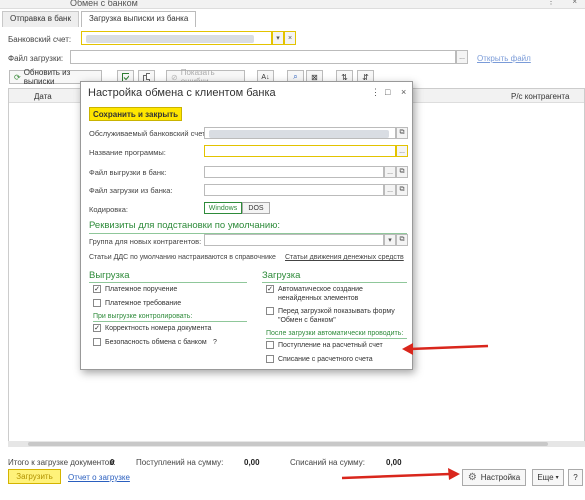 This screenshot has width=585, height=500. What do you see at coordinates (215, 342) in the screenshot?
I see `help-icon: ?` at bounding box center [215, 342].